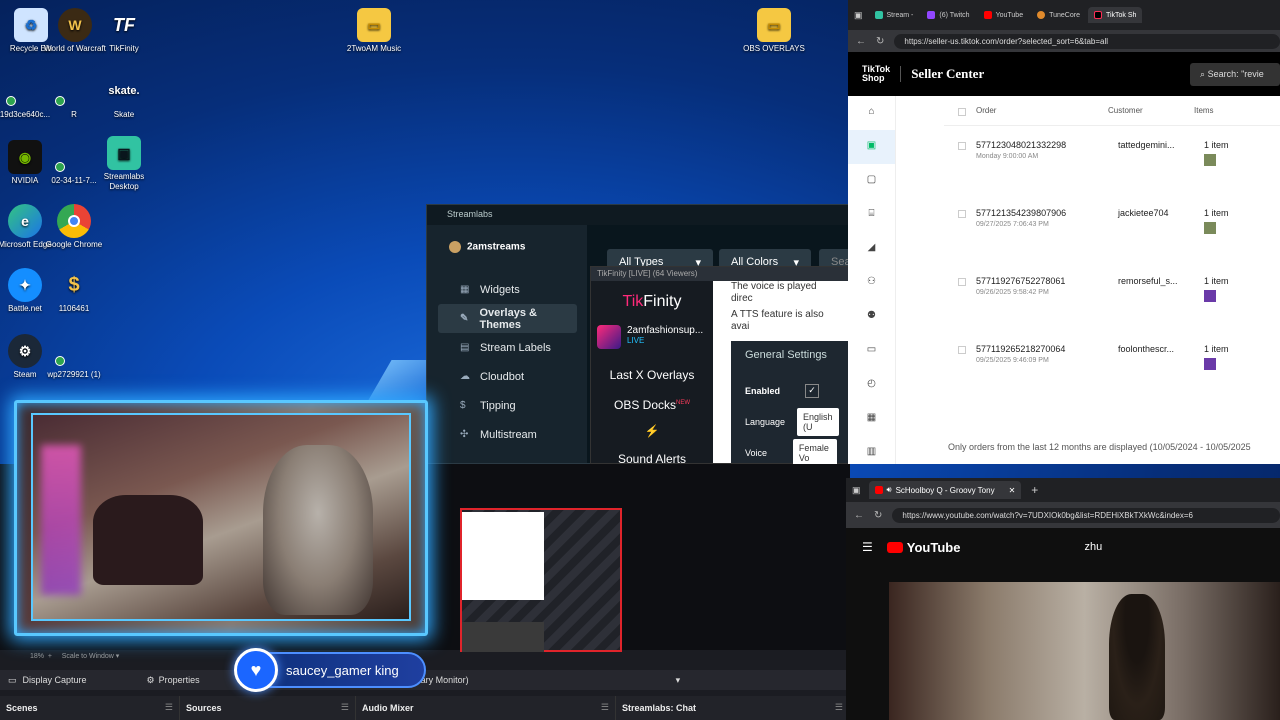  What do you see at coordinates (871, 181) in the screenshot?
I see `products-icon: ▢` at bounding box center [871, 181].